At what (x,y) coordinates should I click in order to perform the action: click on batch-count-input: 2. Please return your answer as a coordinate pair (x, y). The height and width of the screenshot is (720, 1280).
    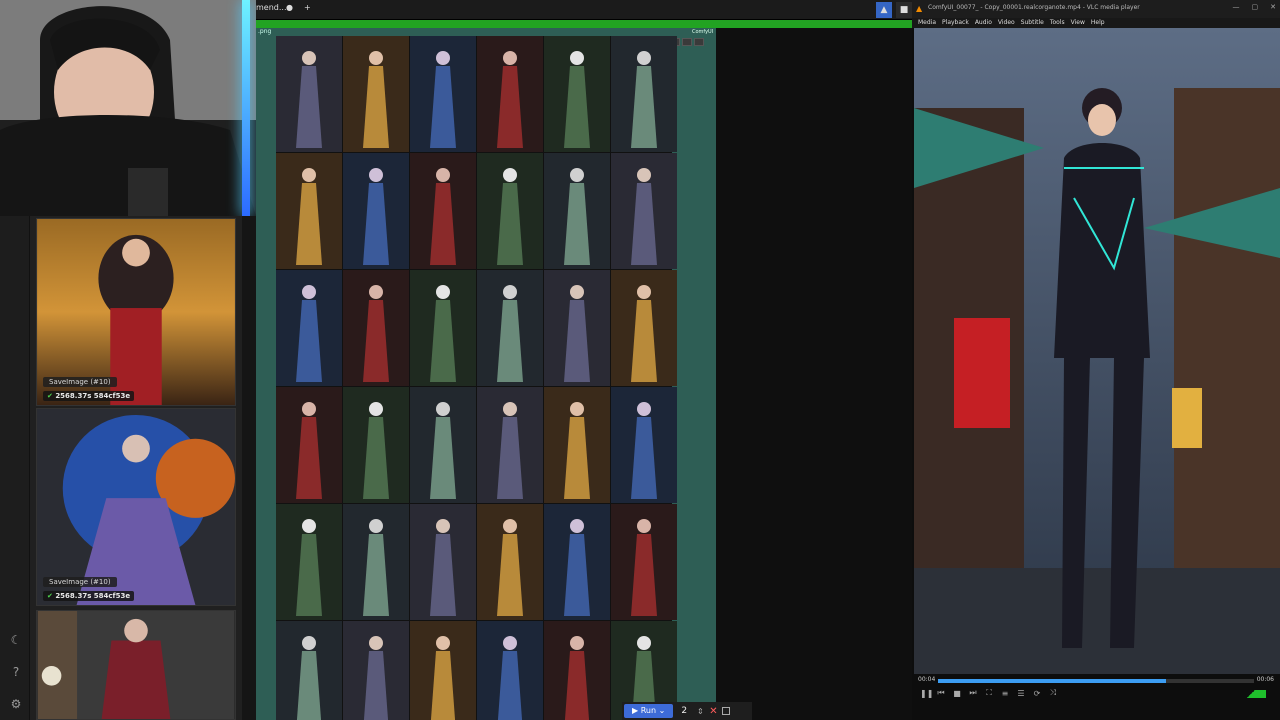
    Looking at the image, I should click on (684, 711).